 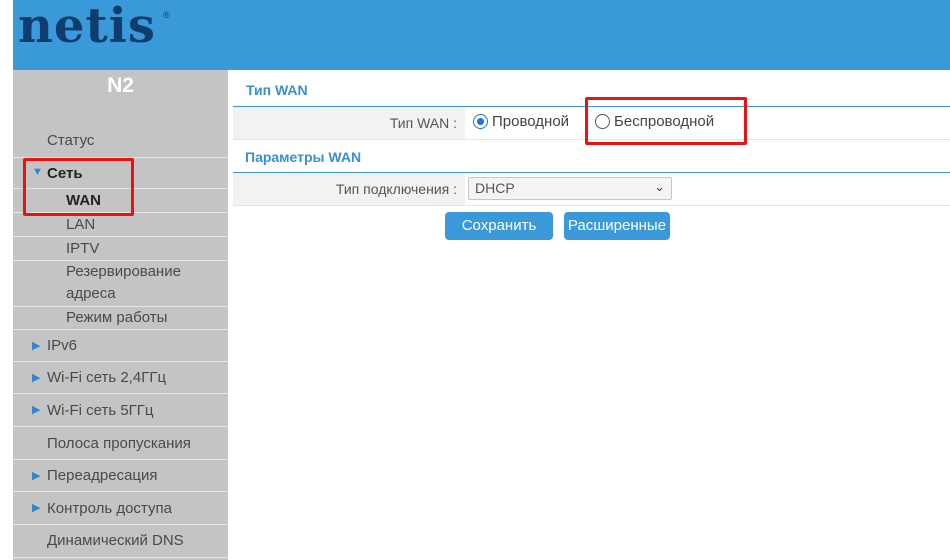 What do you see at coordinates (109, 508) in the screenshot?
I see `sidebar-item-label: Контроль доступа` at bounding box center [109, 508].